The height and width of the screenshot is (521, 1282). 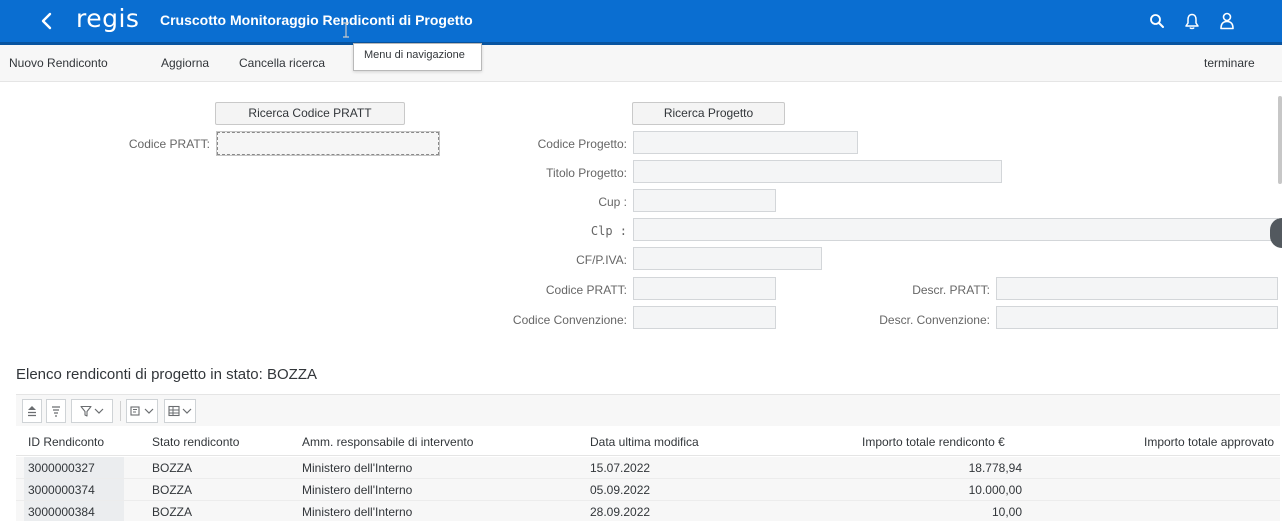 I want to click on search-button, so click(x=1157, y=21).